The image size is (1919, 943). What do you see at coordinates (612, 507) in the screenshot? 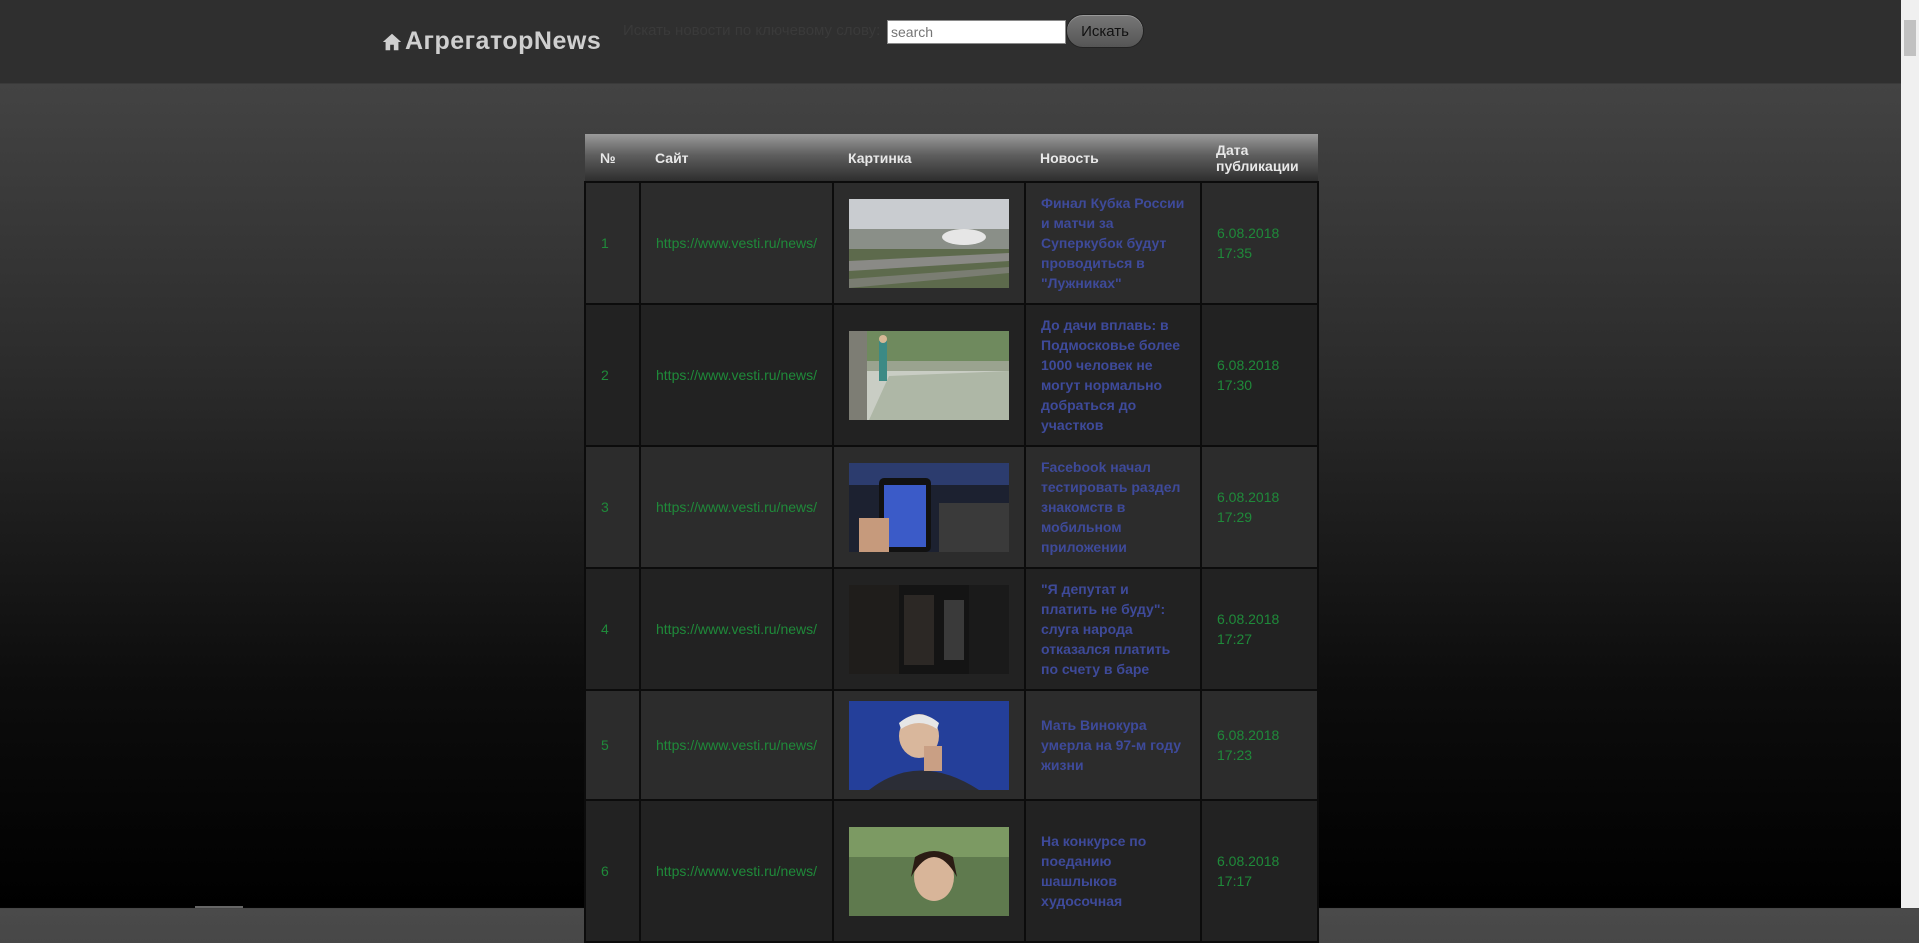
I see `row-number: 3` at bounding box center [612, 507].